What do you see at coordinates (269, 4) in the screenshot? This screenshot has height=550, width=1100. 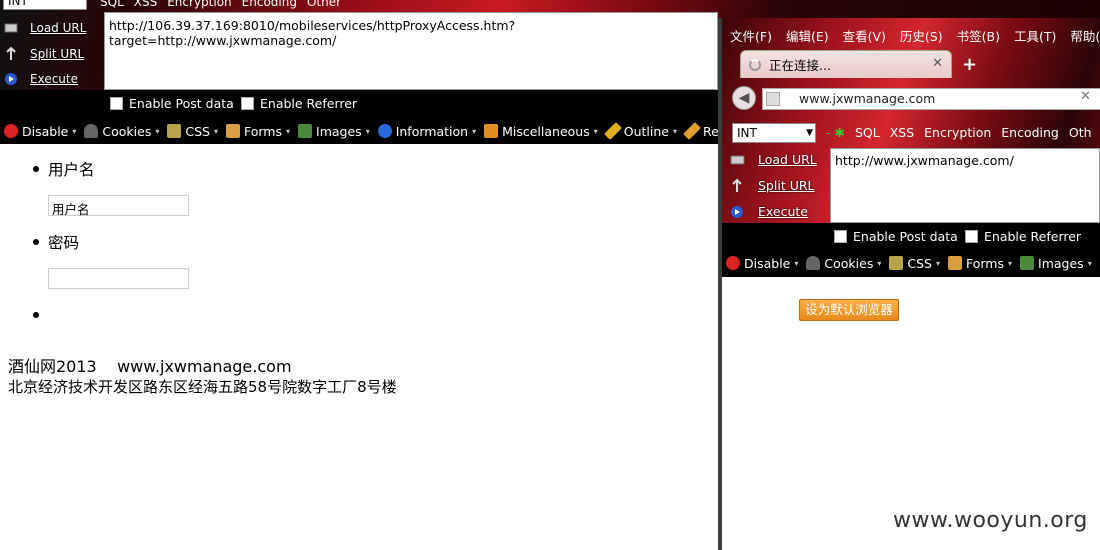 I see `menu-encoding: Encoding` at bounding box center [269, 4].